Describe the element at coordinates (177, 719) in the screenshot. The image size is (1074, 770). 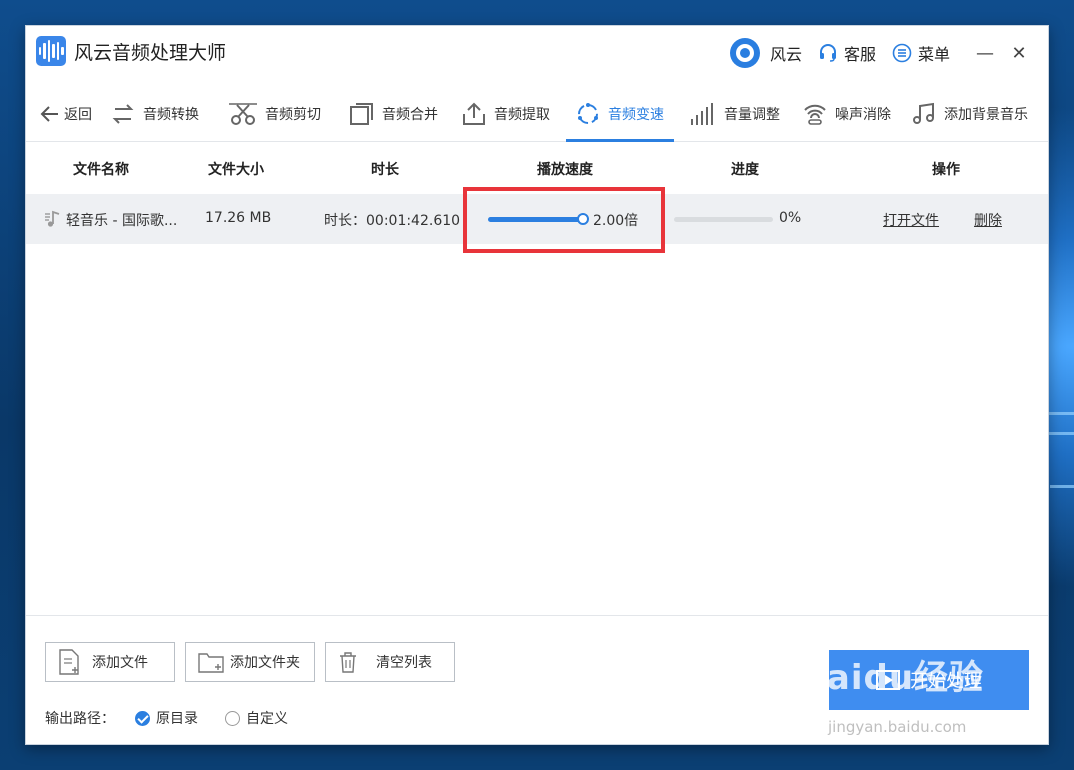
I see `radio-original-label: 原目录` at that location.